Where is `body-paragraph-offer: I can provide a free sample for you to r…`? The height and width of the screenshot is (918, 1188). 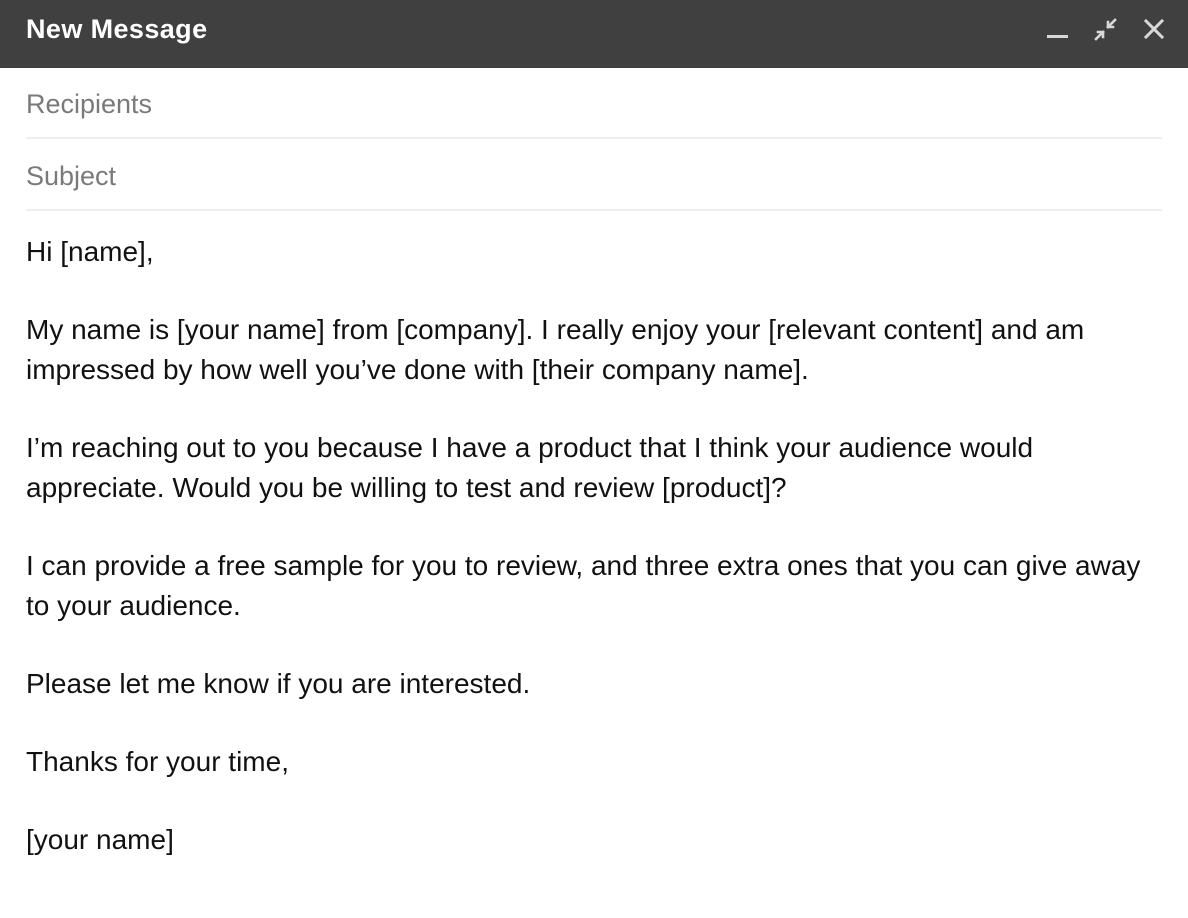
body-paragraph-offer: I can provide a free sample for you to r… is located at coordinates (583, 585).